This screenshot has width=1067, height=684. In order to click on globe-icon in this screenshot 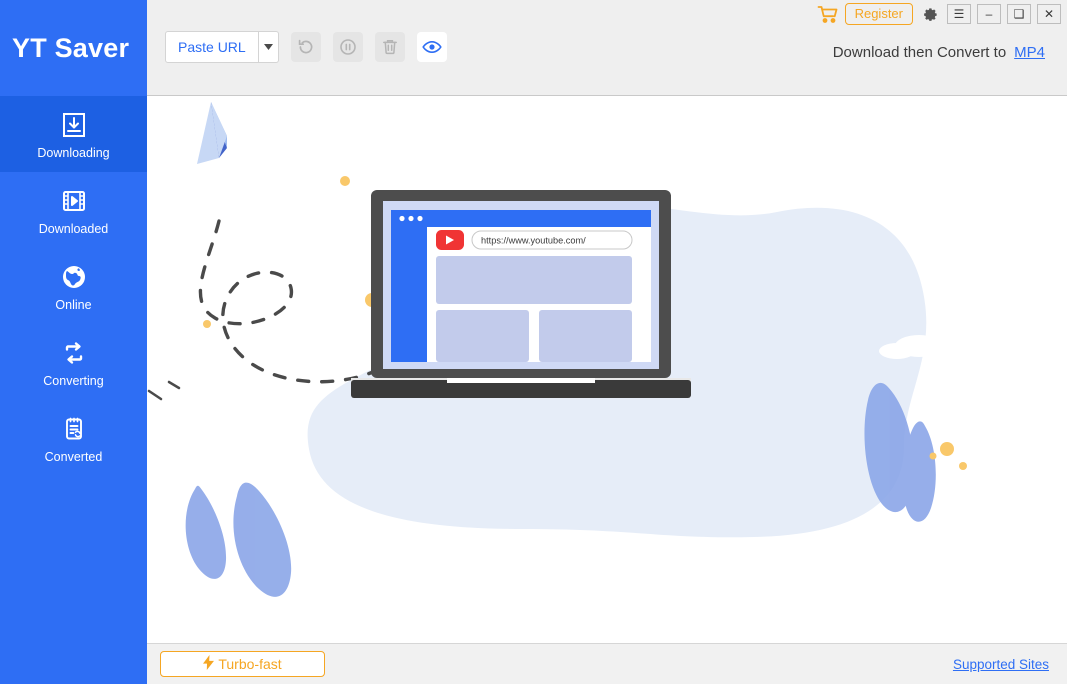, I will do `click(74, 277)`.